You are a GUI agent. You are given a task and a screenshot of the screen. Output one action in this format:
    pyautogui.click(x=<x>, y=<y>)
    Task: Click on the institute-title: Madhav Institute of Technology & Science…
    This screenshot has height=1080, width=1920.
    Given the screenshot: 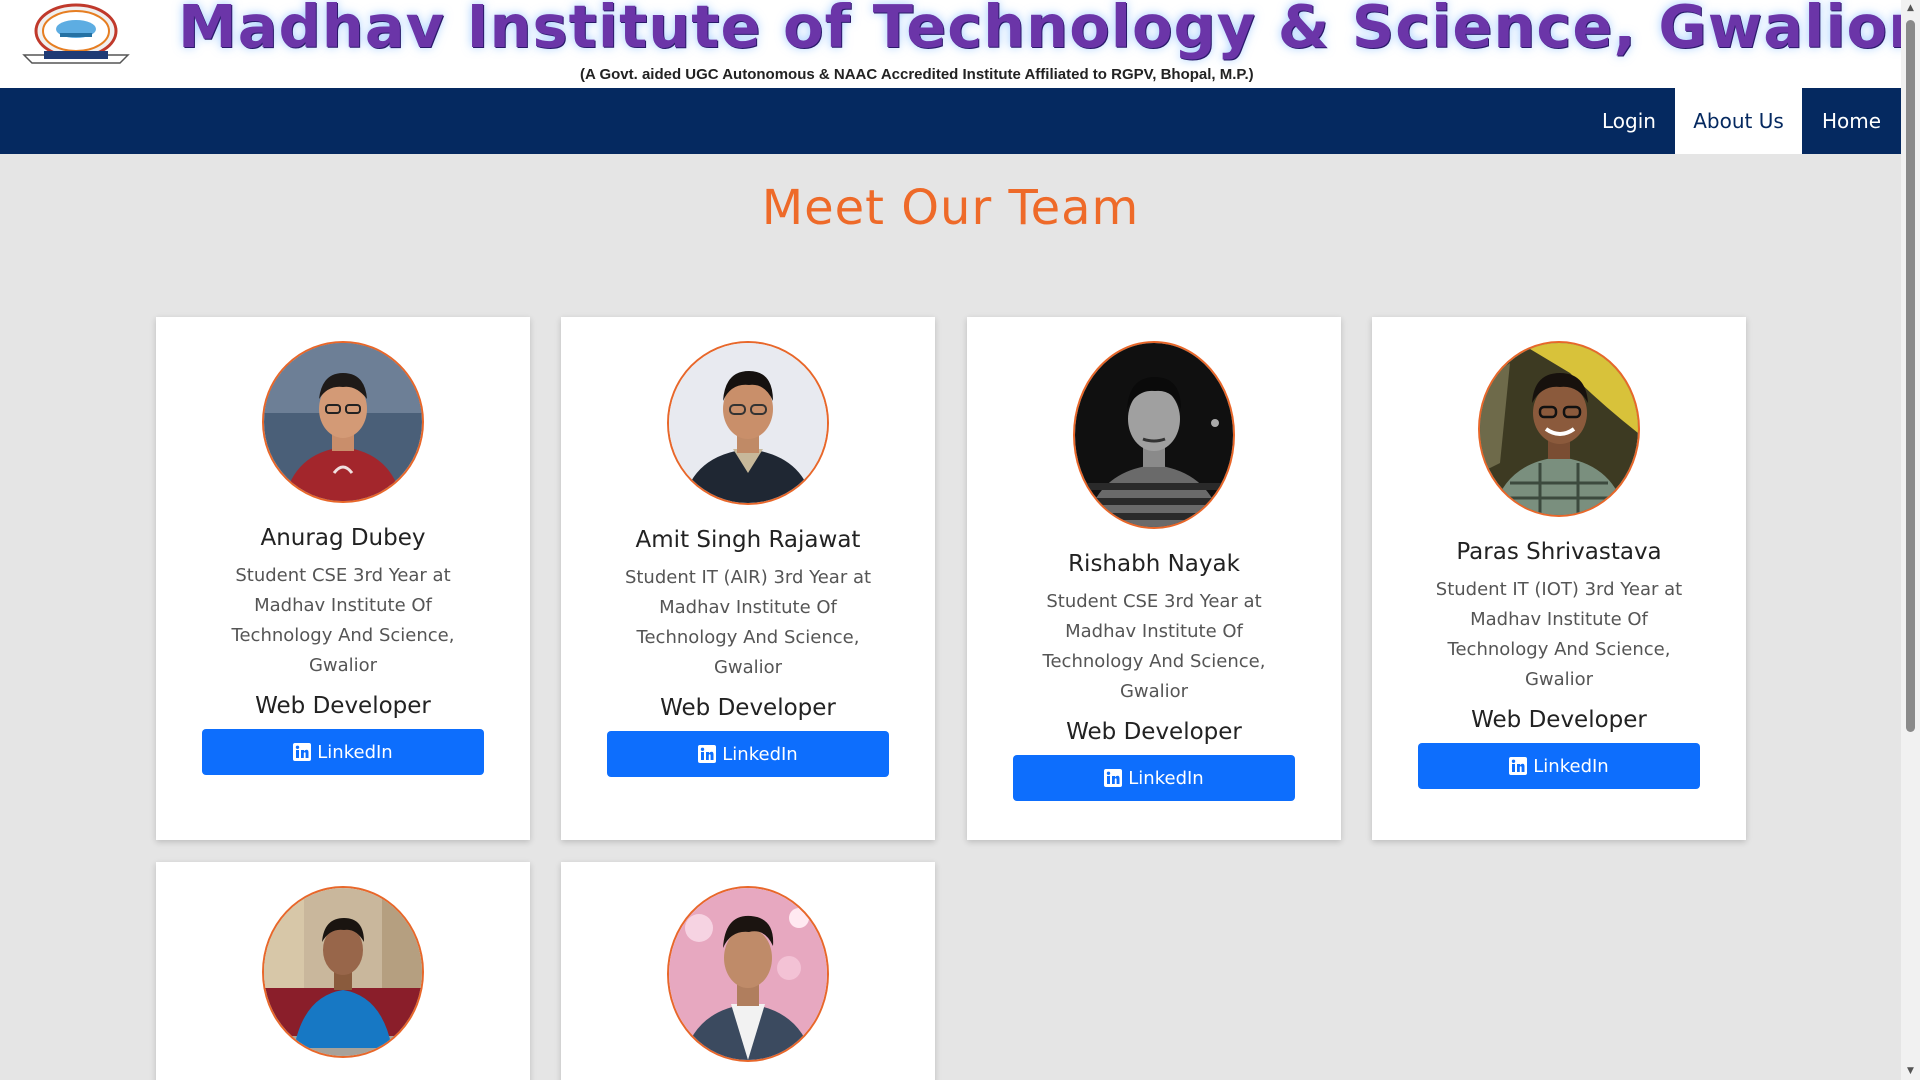 What is the action you would take?
    pyautogui.click(x=1048, y=30)
    